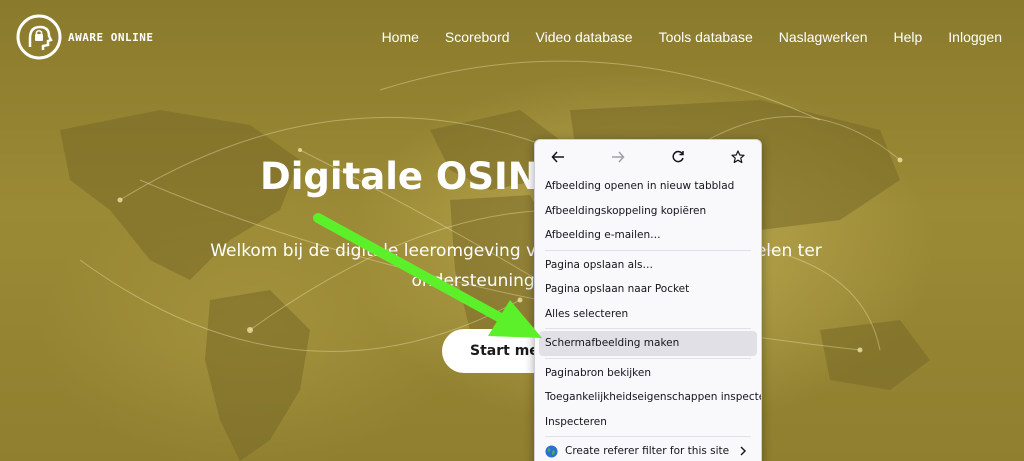 The width and height of the screenshot is (1024, 461). I want to click on green-annotation-arrow-icon, so click(427, 275).